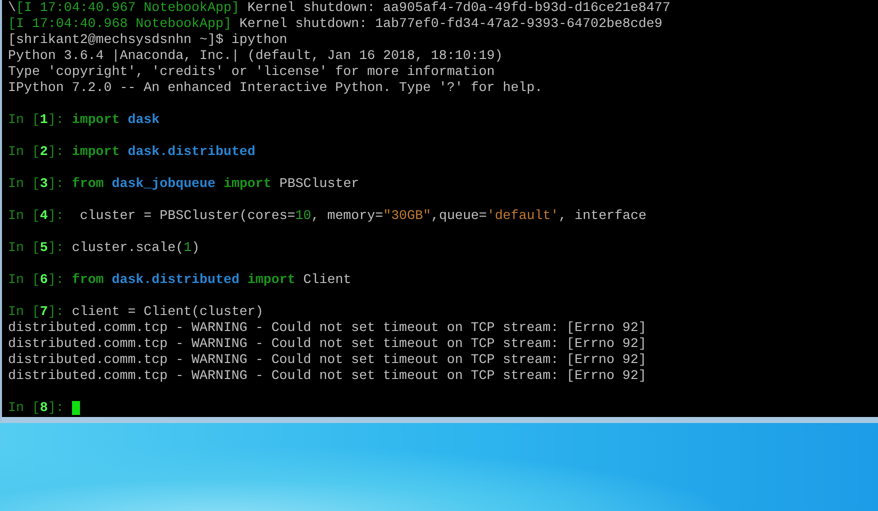 This screenshot has height=511, width=878. Describe the element at coordinates (132, 152) in the screenshot. I see `prompt-line: In [2]: import dask.distributed` at that location.